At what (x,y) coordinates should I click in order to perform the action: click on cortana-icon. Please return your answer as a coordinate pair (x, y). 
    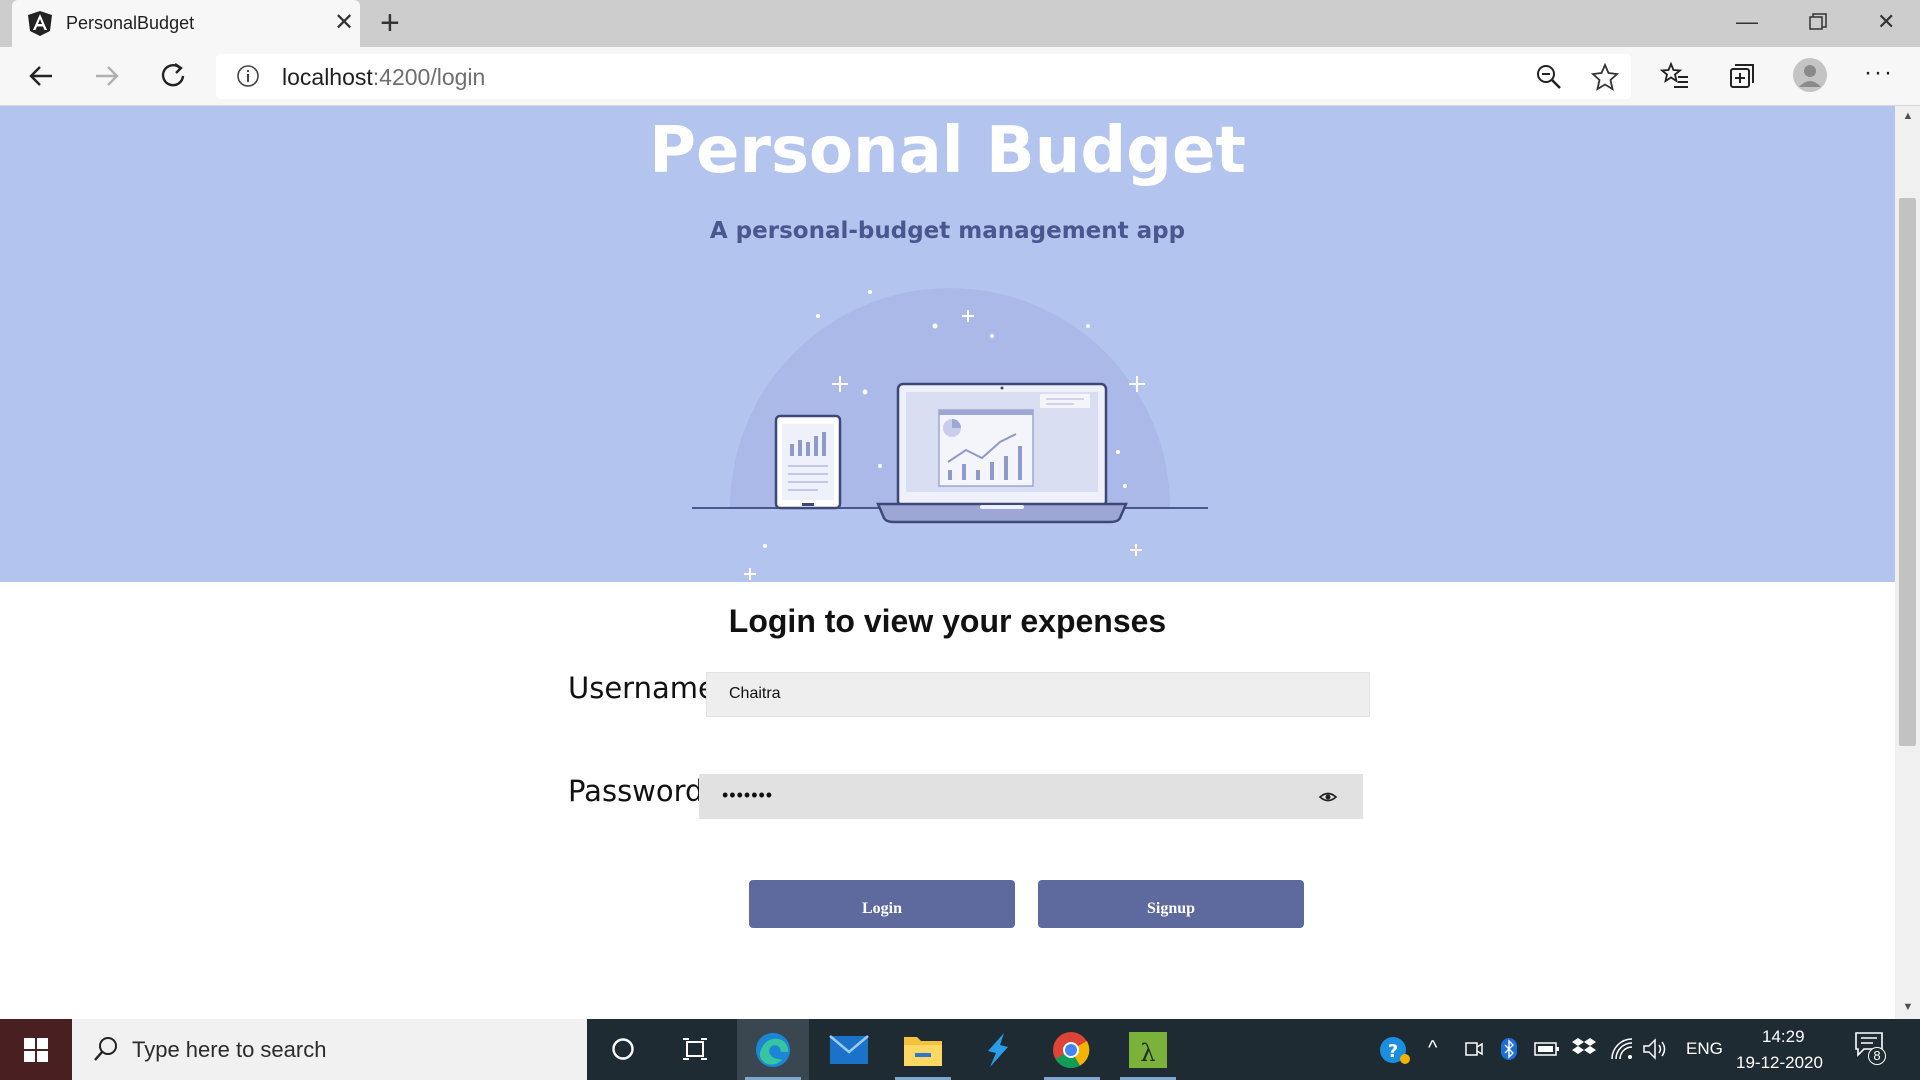
    Looking at the image, I should click on (623, 1049).